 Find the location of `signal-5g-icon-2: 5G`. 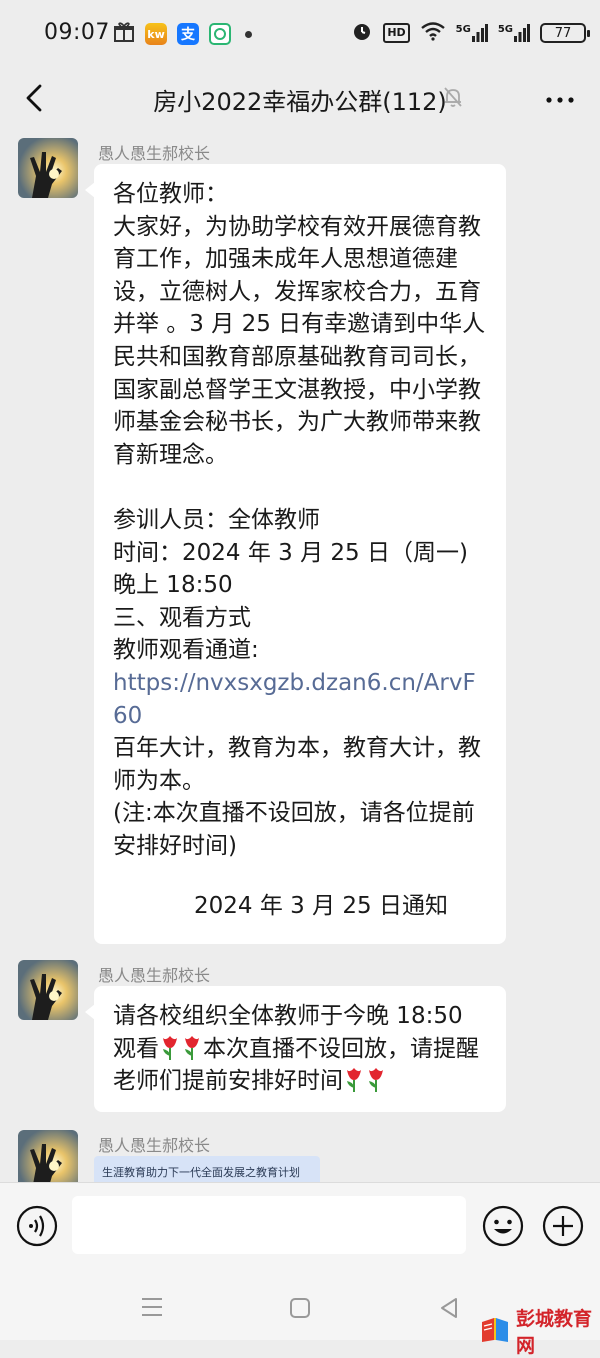

signal-5g-icon-2: 5G is located at coordinates (514, 33).